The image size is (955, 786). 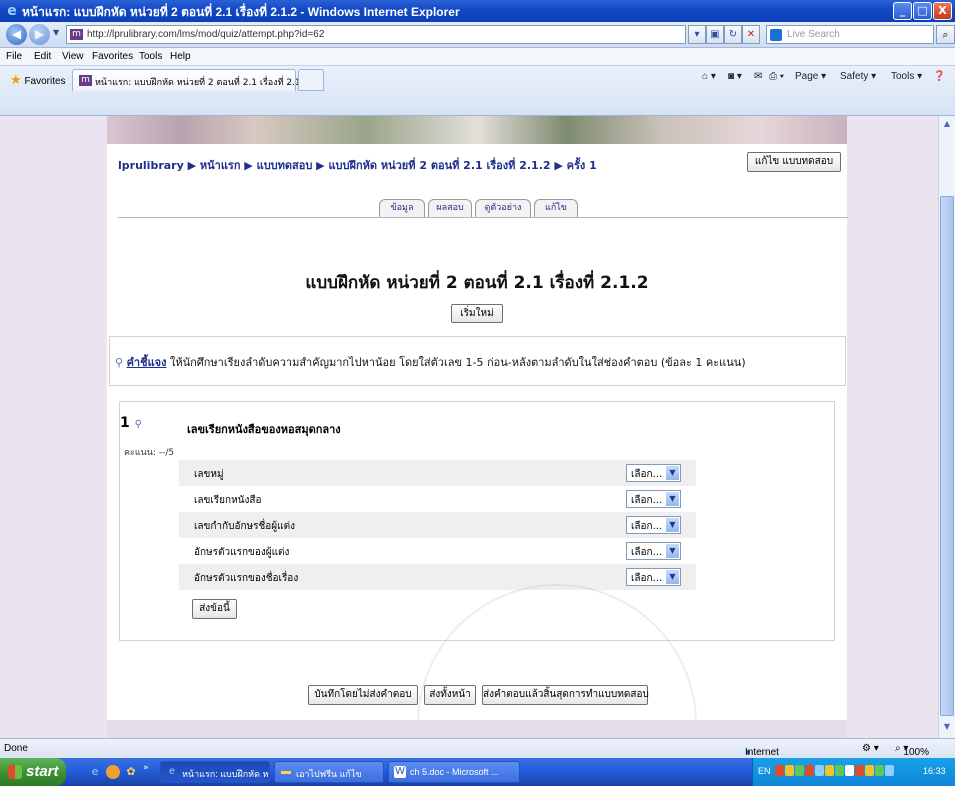 What do you see at coordinates (112, 56) in the screenshot?
I see `menu-favorites: Favorites` at bounding box center [112, 56].